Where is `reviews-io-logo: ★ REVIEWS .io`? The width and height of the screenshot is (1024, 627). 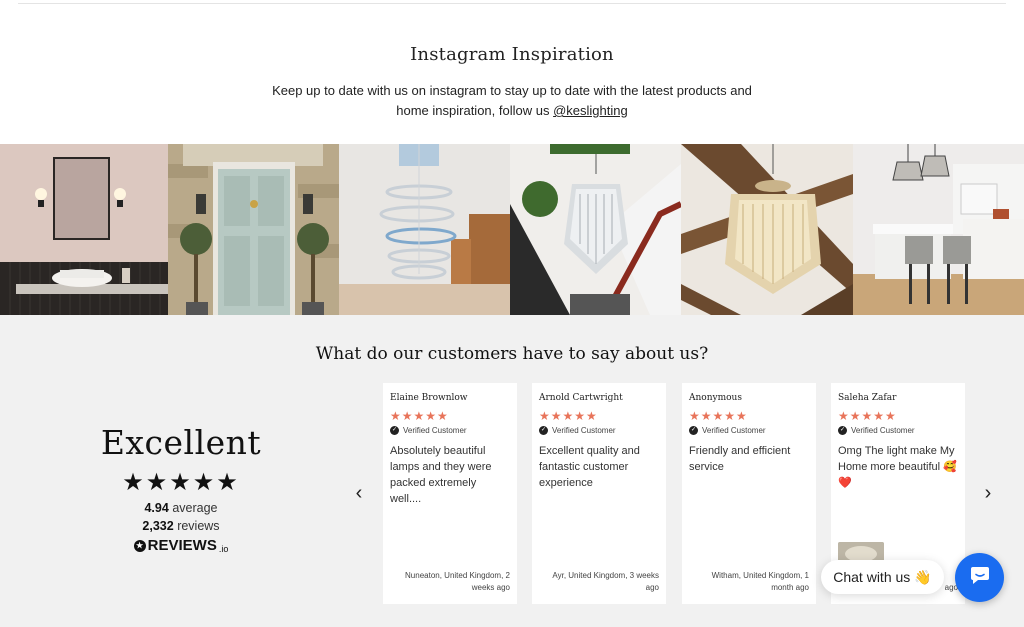 reviews-io-logo: ★ REVIEWS .io is located at coordinates (181, 545).